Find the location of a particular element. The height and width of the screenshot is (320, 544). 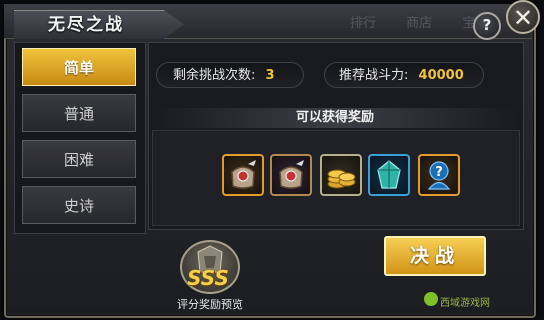

difficulty-normal-button: 普通 is located at coordinates (79, 113).